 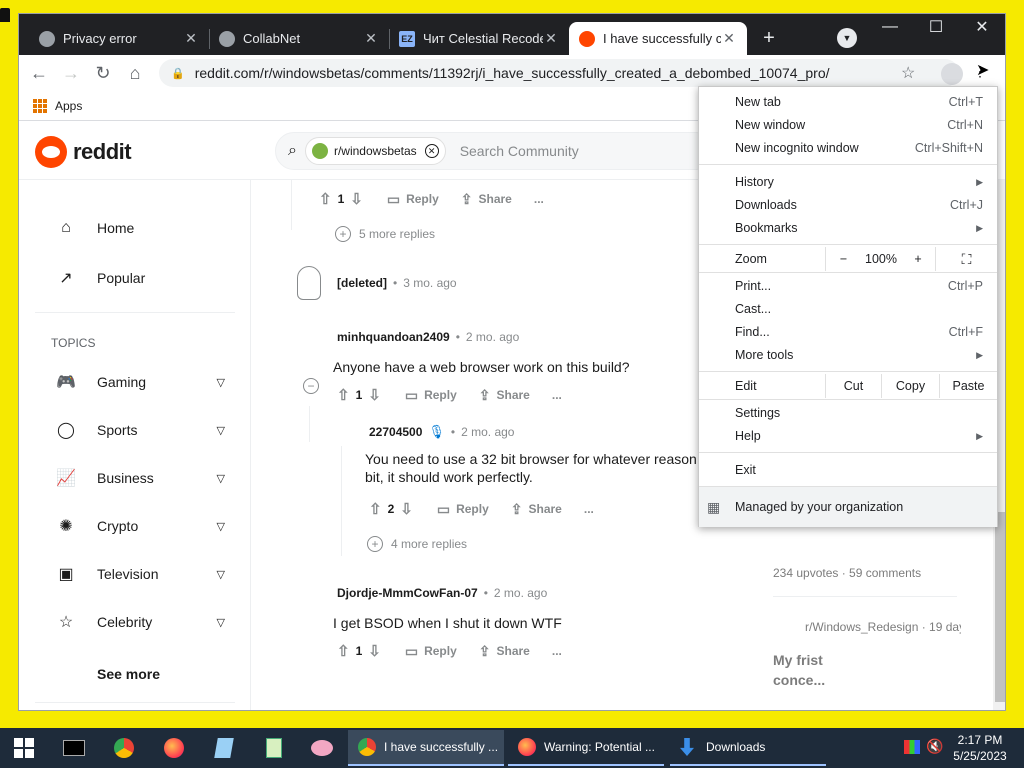 I want to click on menu-item-help: Help ▶, so click(x=848, y=436).